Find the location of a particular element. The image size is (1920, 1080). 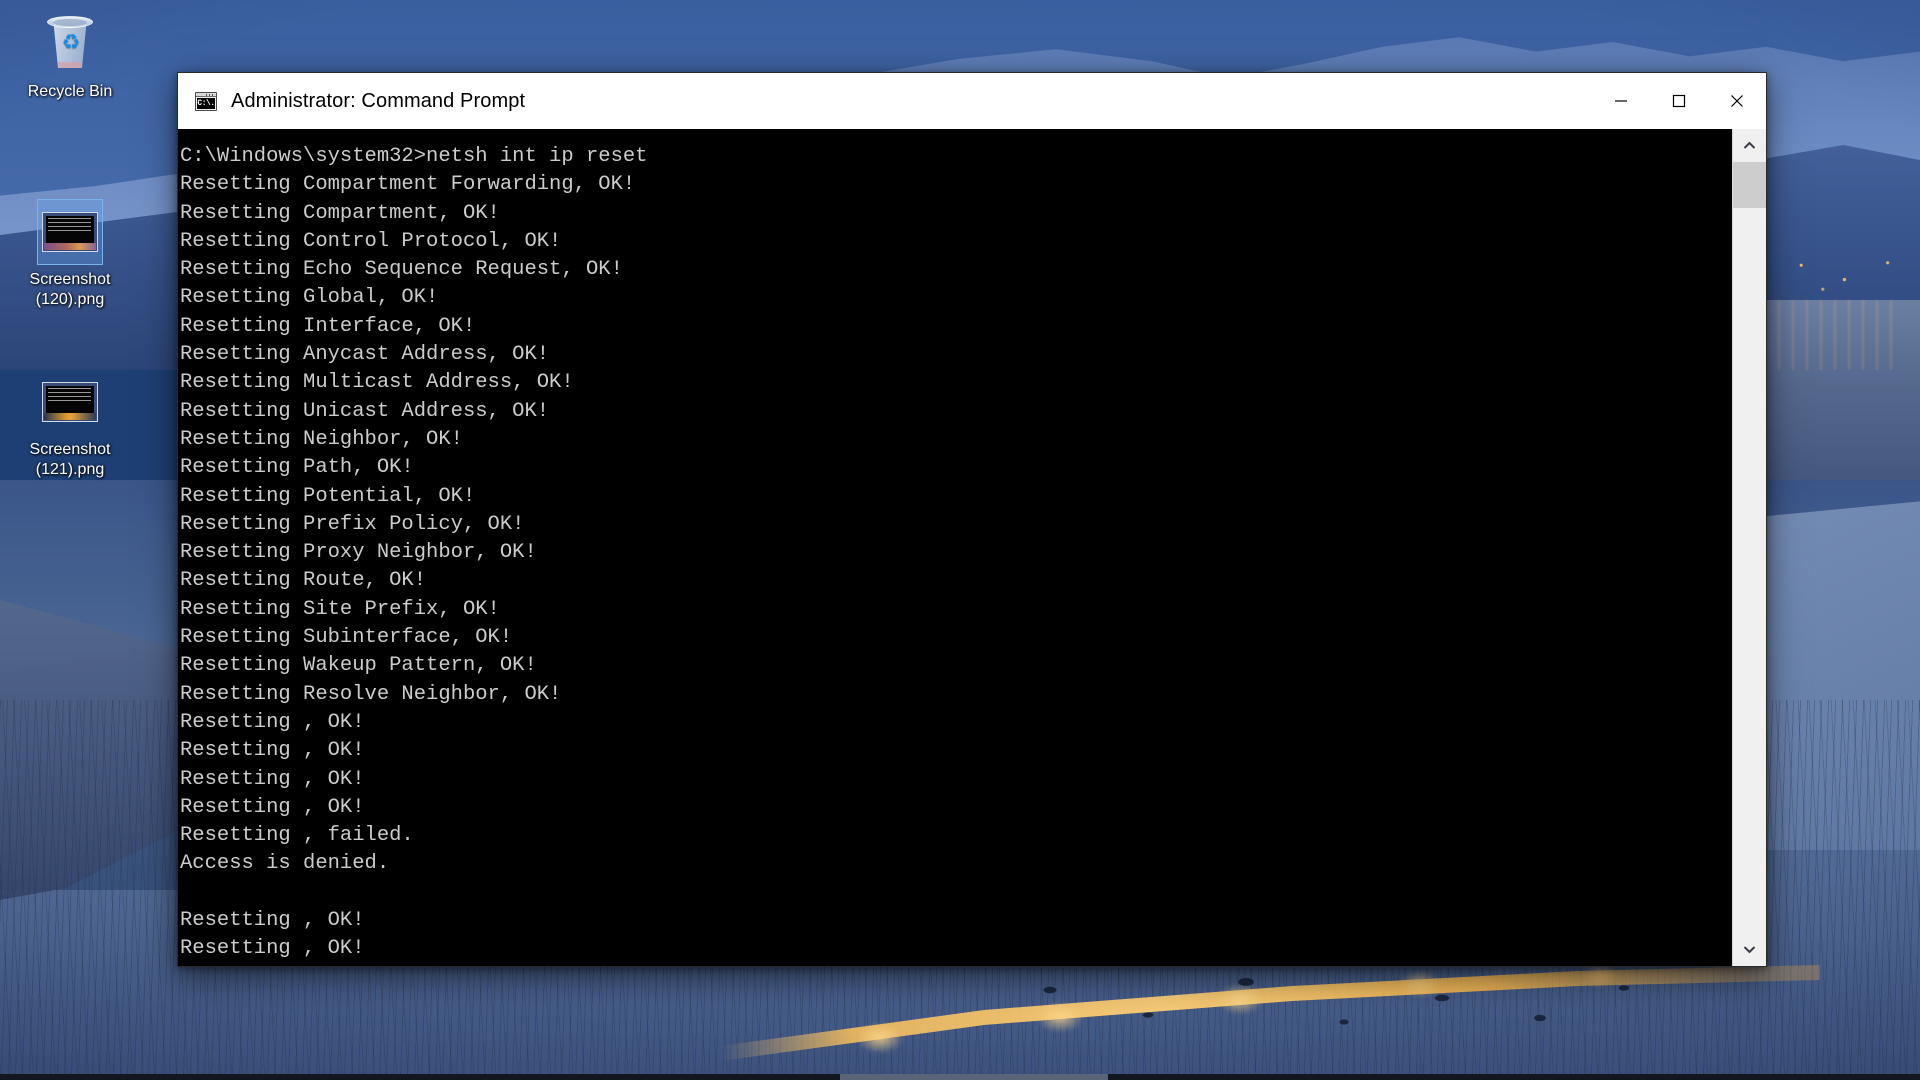

scroll-up-icon is located at coordinates (1749, 145).